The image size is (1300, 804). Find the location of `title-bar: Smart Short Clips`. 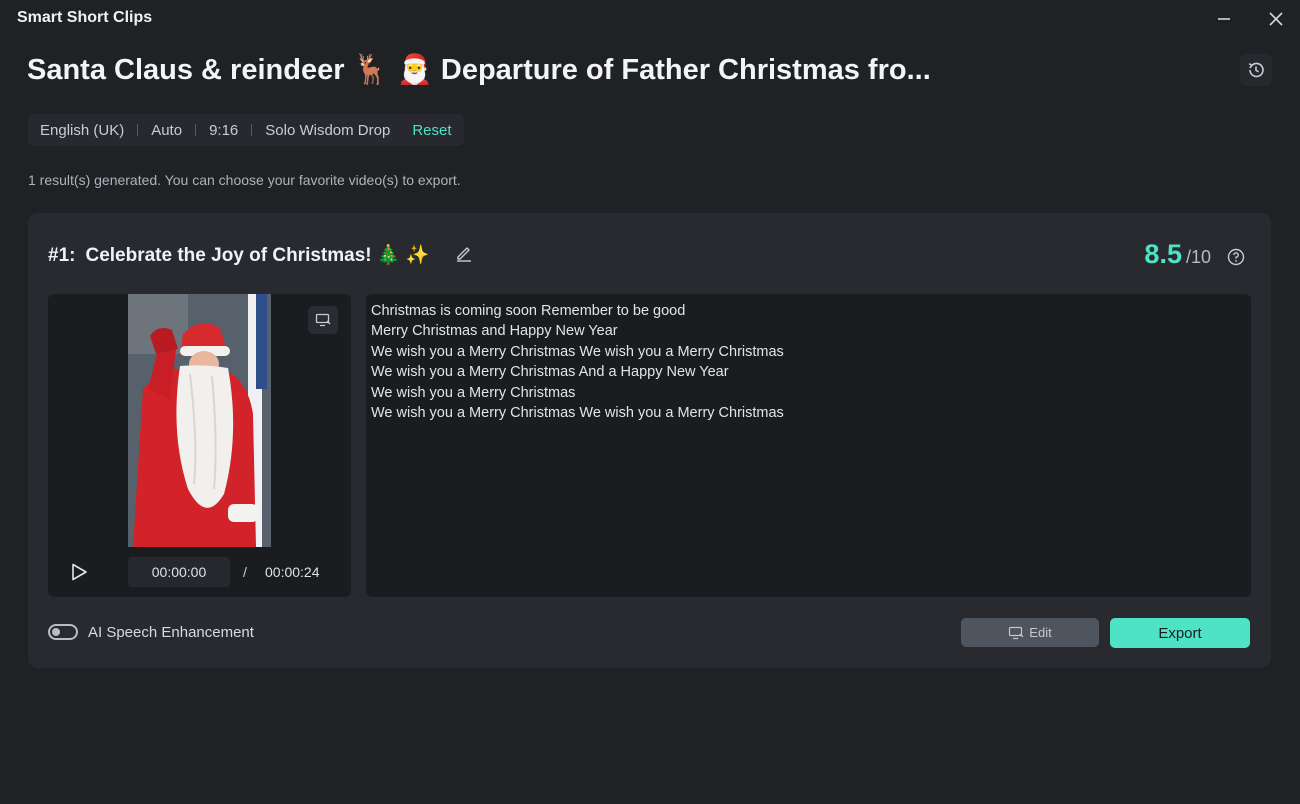

title-bar: Smart Short Clips is located at coordinates (650, 19).